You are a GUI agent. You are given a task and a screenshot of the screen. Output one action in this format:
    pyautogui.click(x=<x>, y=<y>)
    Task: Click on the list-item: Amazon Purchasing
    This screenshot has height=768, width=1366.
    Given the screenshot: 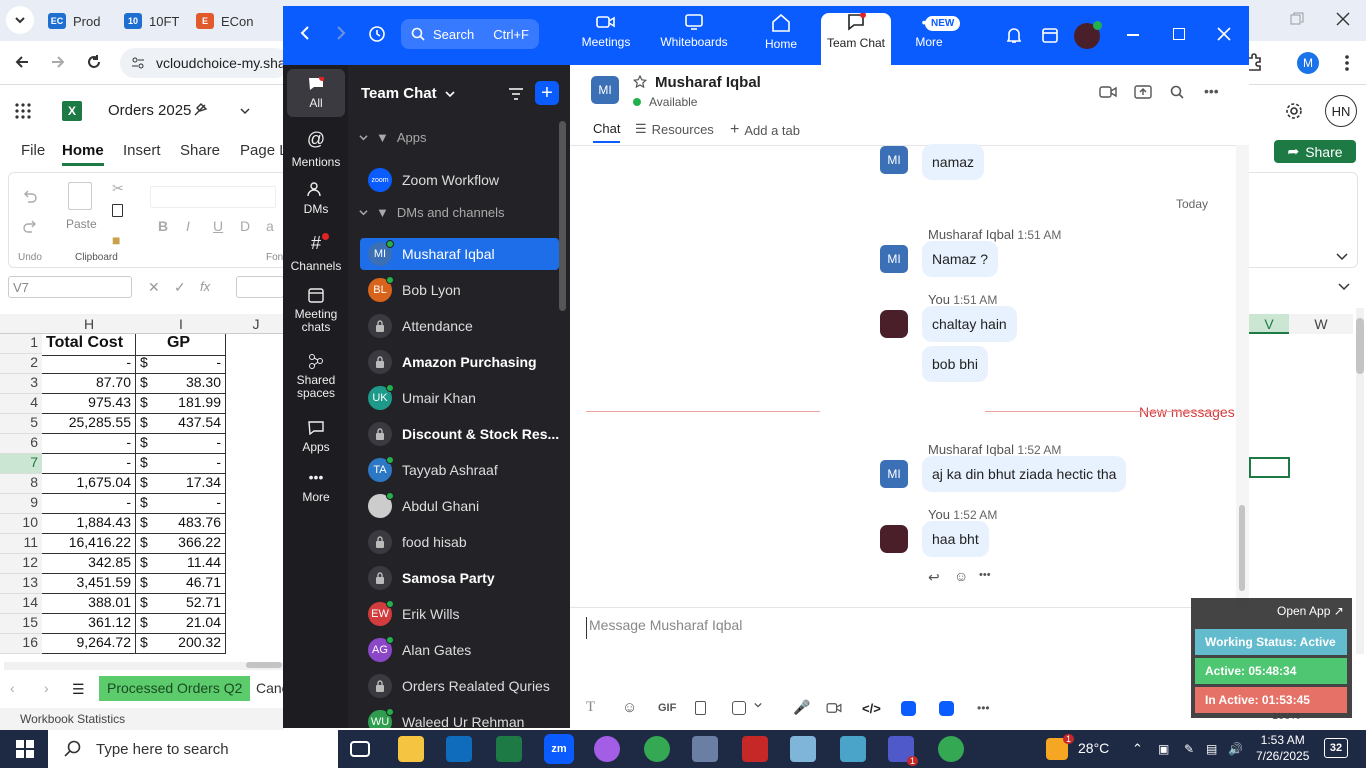 What is the action you would take?
    pyautogui.click(x=459, y=362)
    